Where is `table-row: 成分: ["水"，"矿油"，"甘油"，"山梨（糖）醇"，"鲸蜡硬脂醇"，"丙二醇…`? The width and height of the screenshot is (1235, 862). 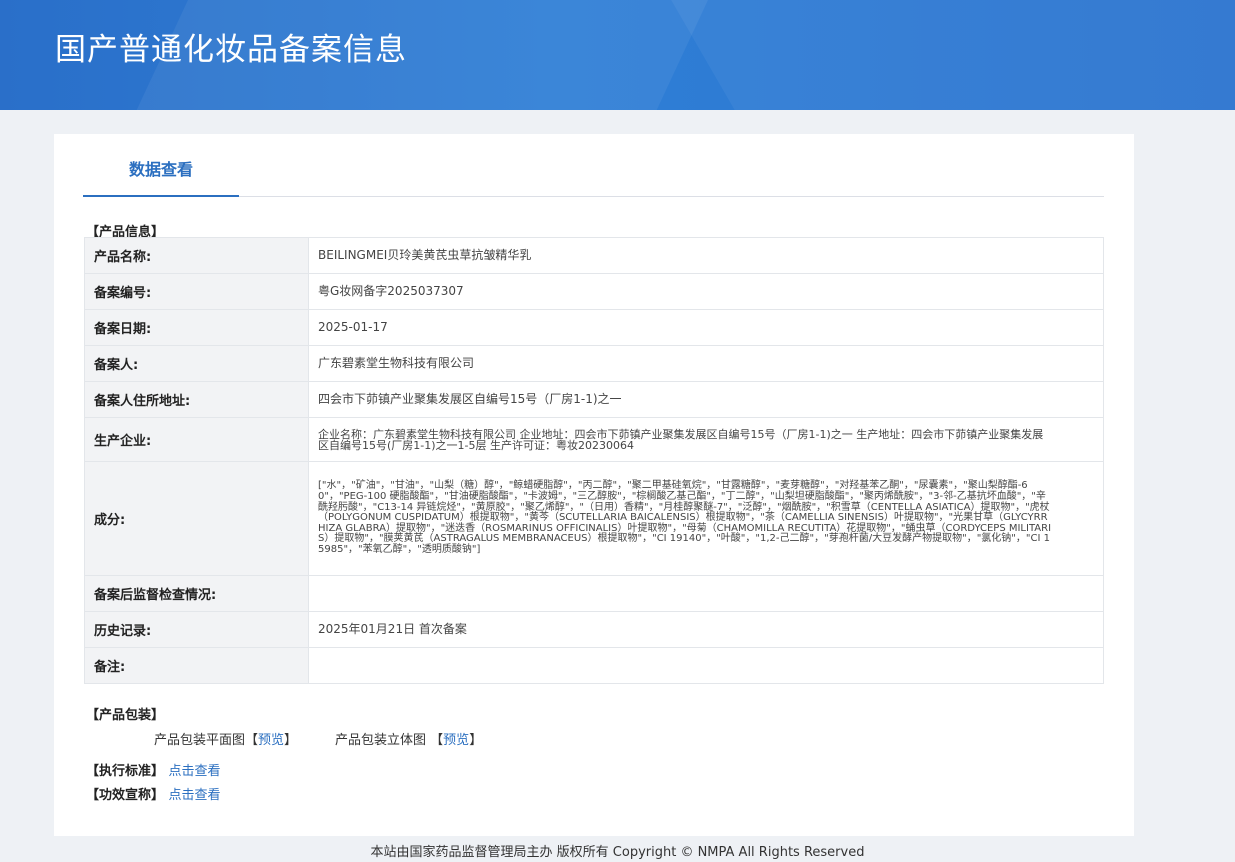 table-row: 成分: ["水"，"矿油"，"甘油"，"山梨（糖）醇"，"鲸蜡硬脂醇"，"丙二醇… is located at coordinates (594, 518).